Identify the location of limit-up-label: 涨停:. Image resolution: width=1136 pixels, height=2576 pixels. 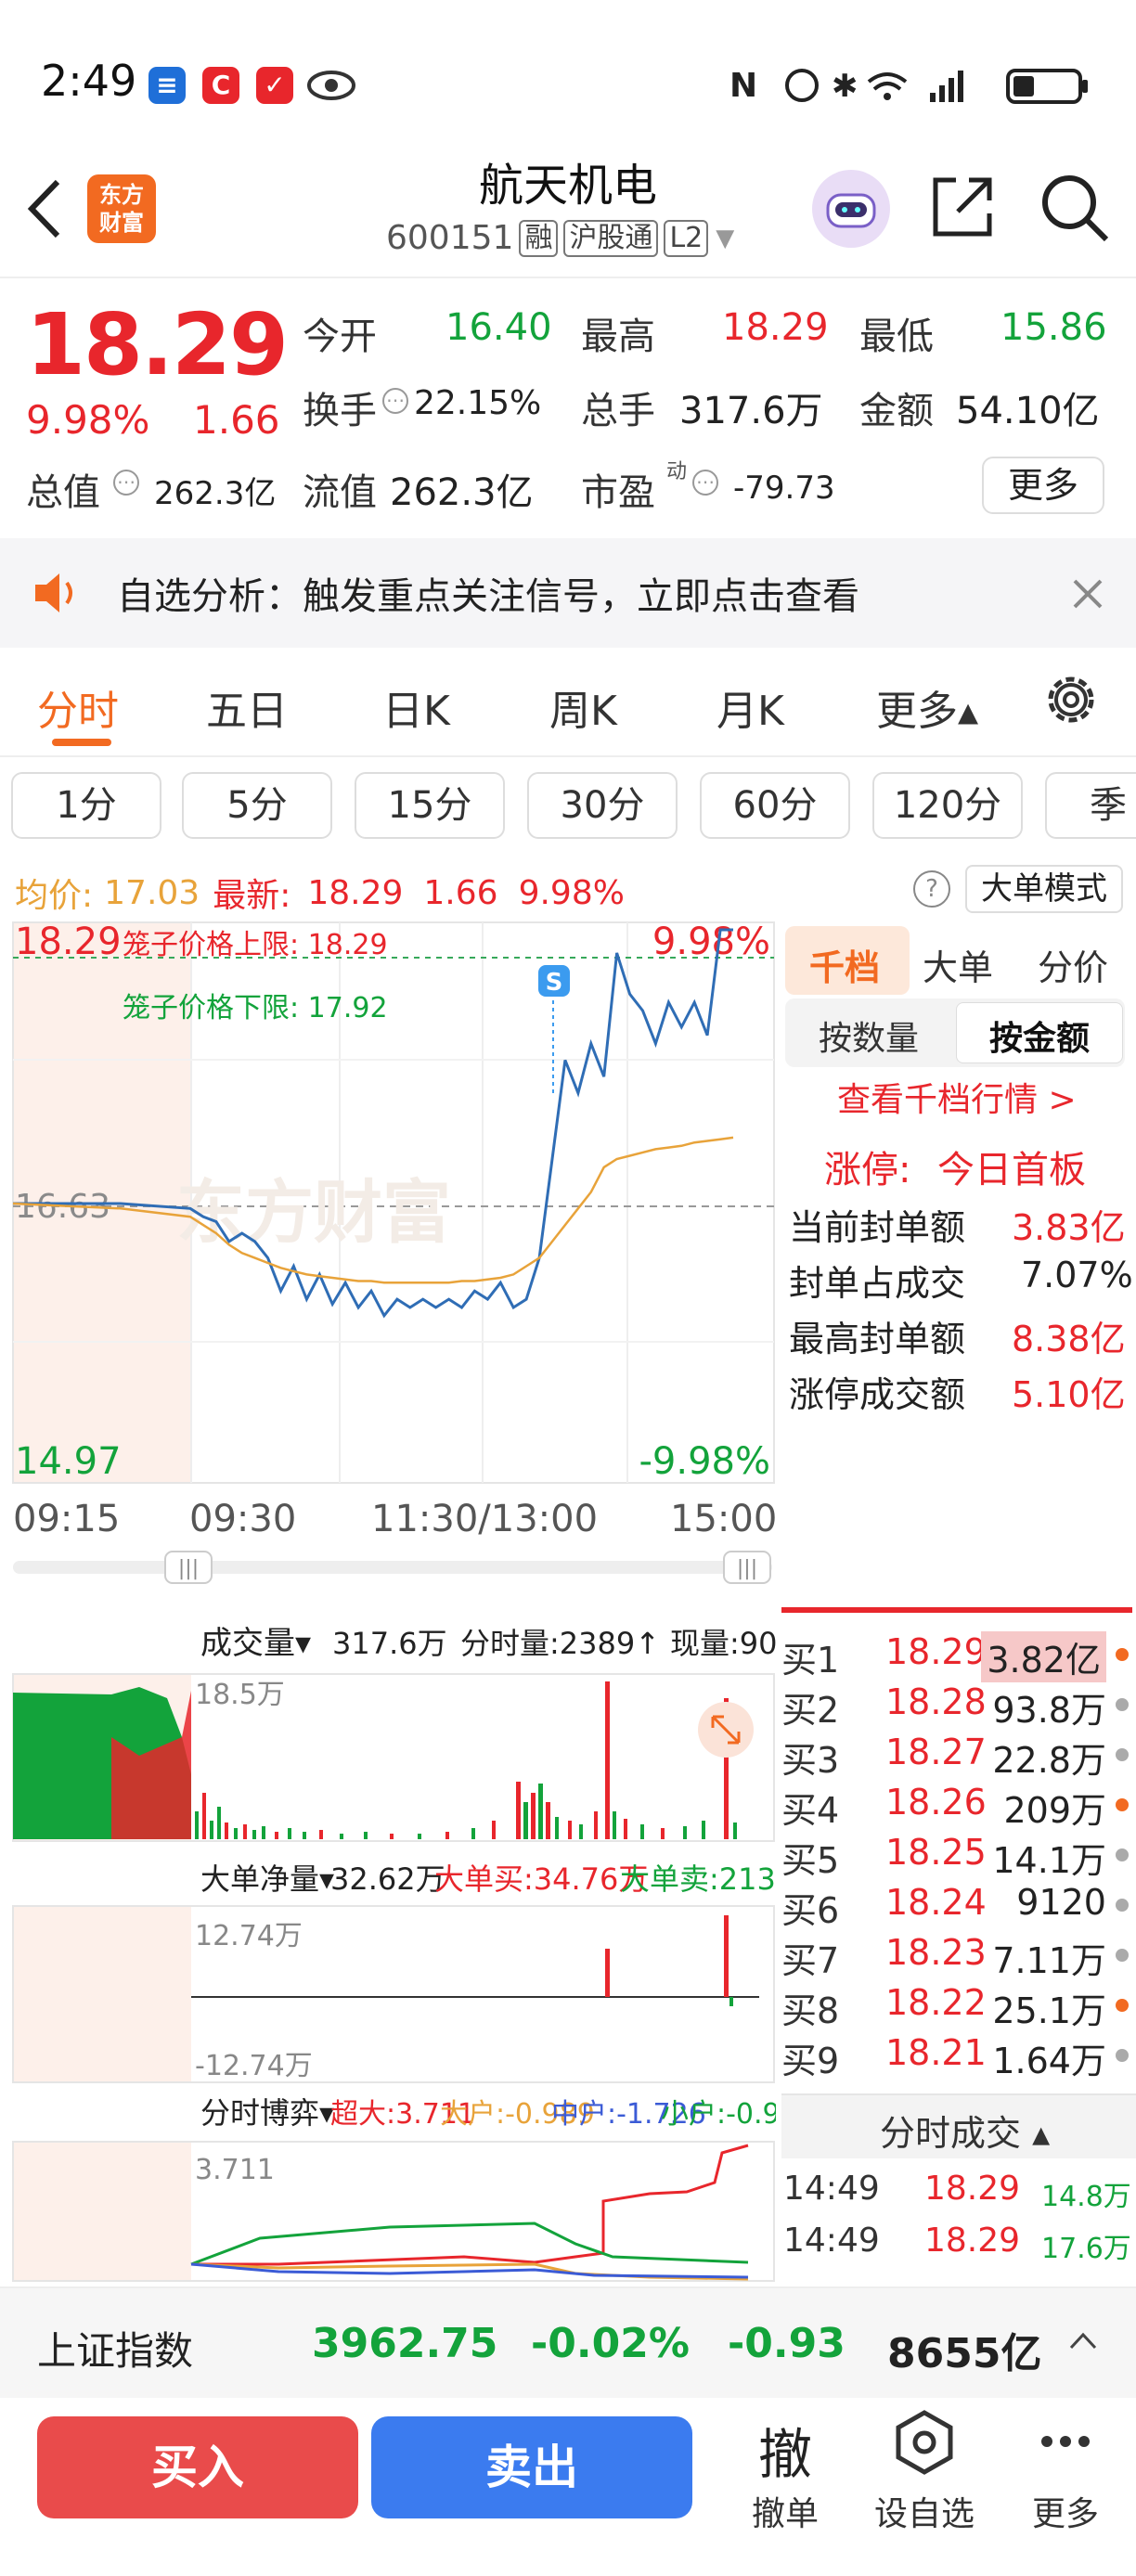
(867, 1170).